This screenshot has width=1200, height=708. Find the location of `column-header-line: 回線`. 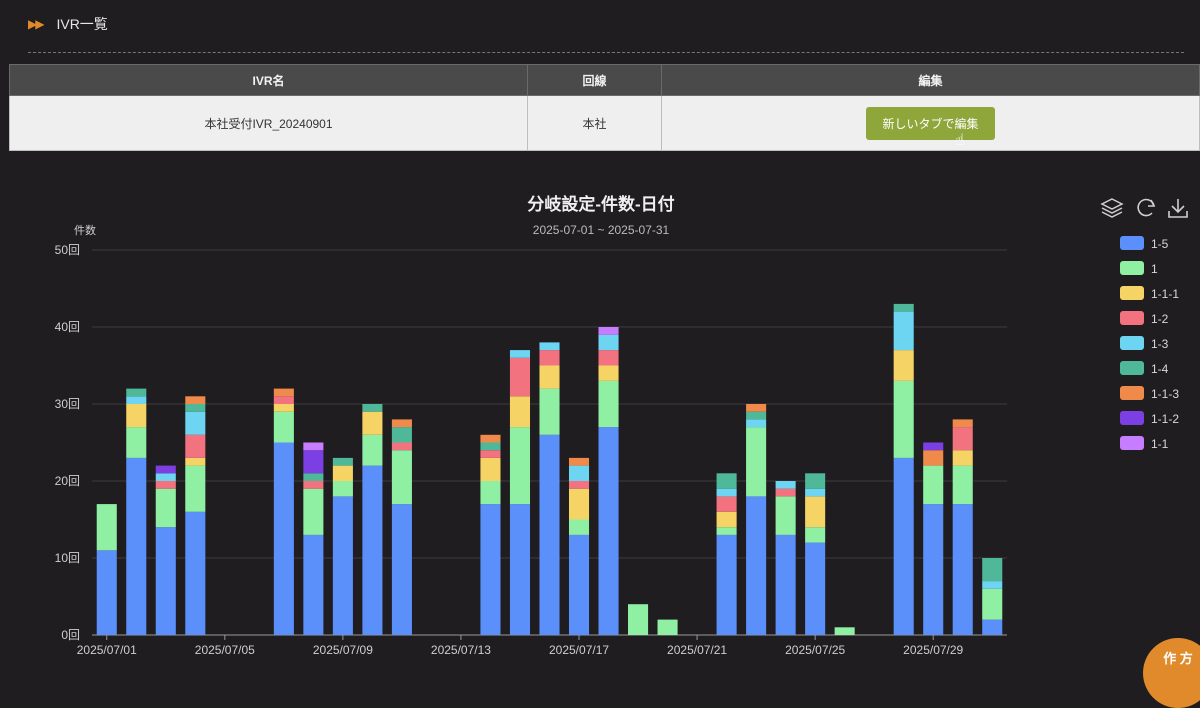

column-header-line: 回線 is located at coordinates (594, 80).